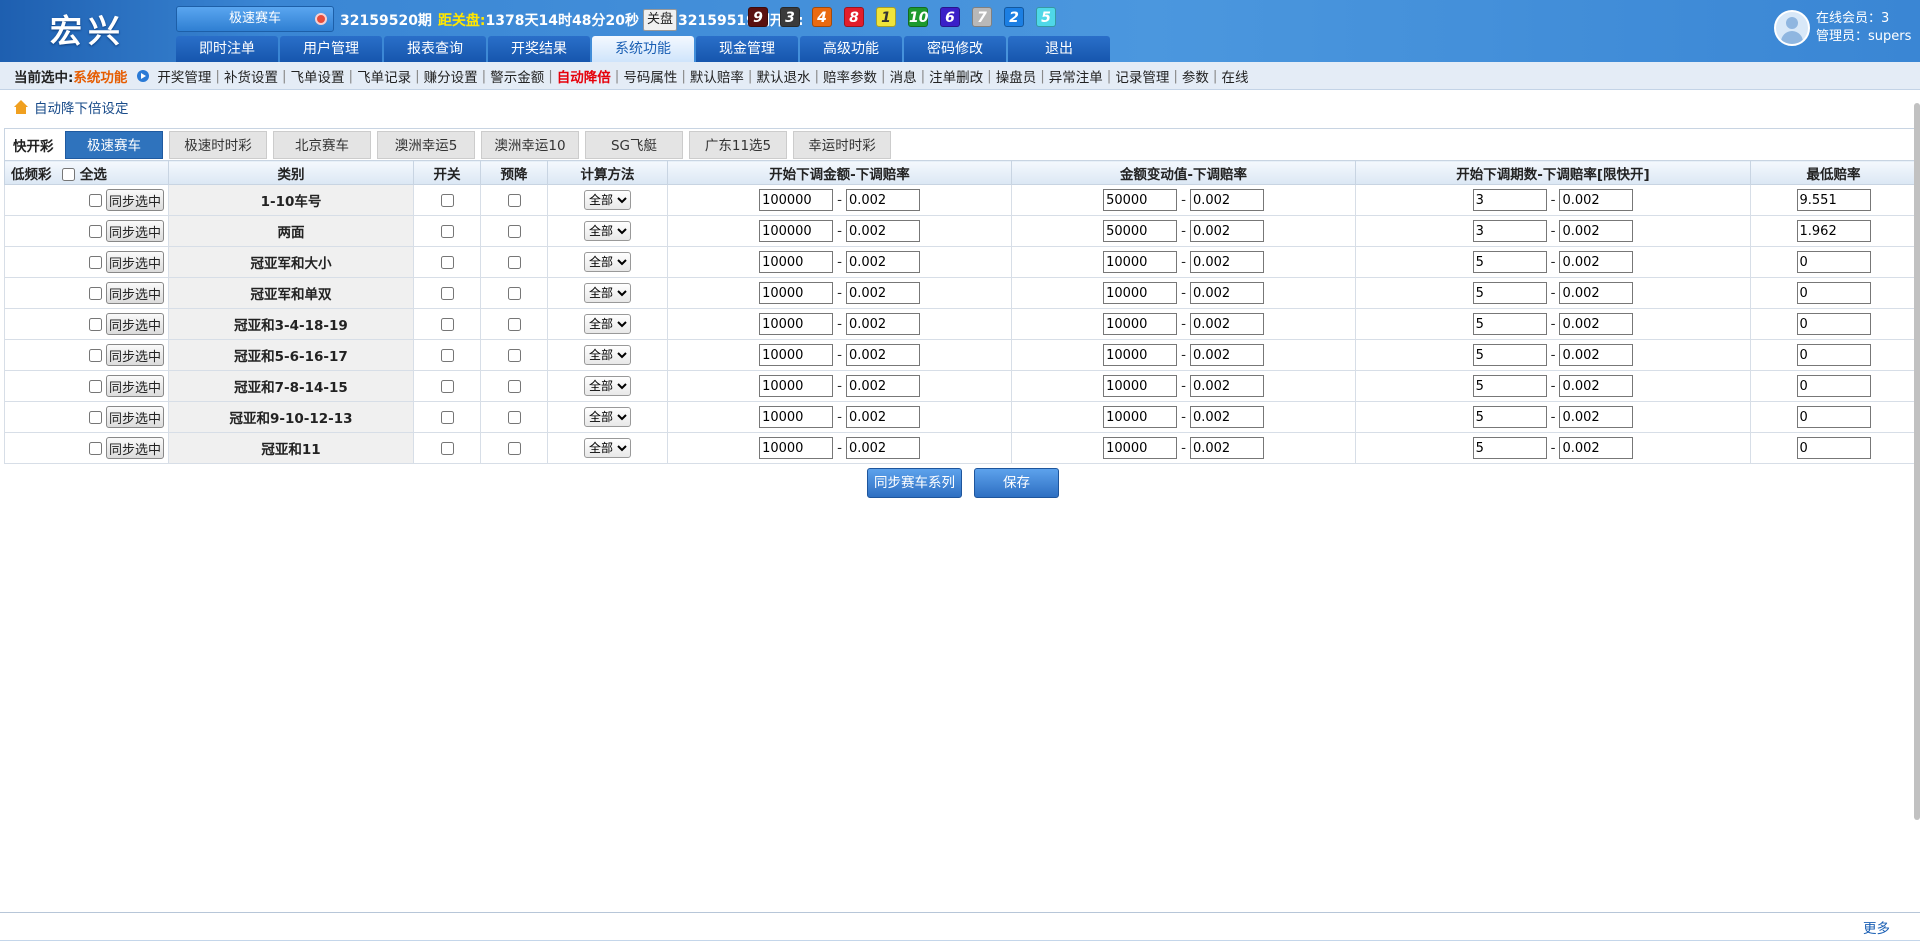  I want to click on select-all-checkbox, so click(69, 174).